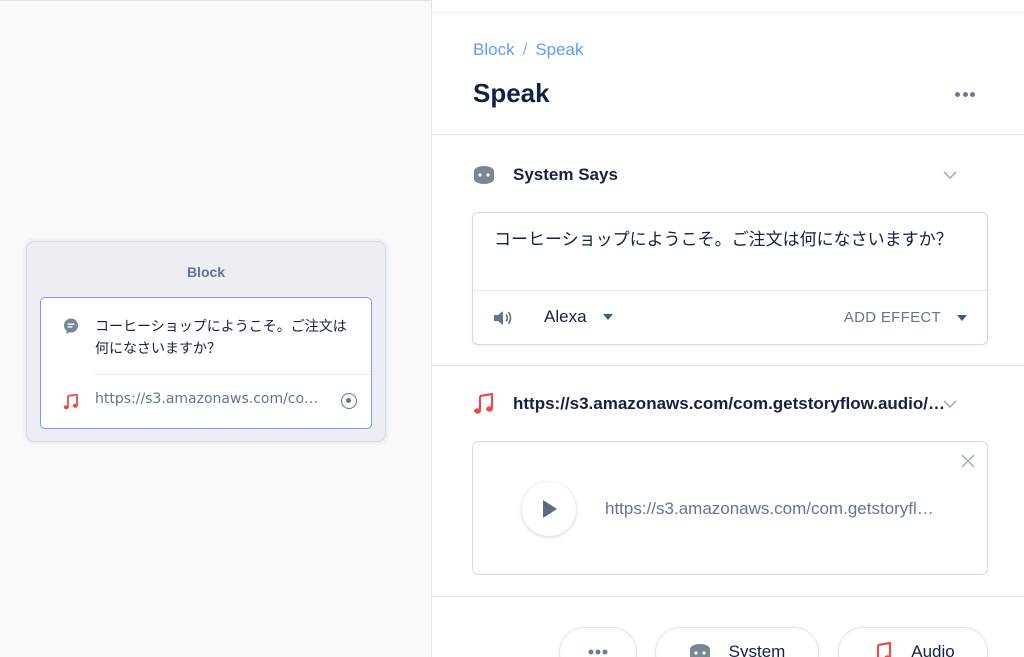 The height and width of the screenshot is (657, 1024). Describe the element at coordinates (559, 49) in the screenshot. I see `breadcrumb-speak: Speak` at that location.